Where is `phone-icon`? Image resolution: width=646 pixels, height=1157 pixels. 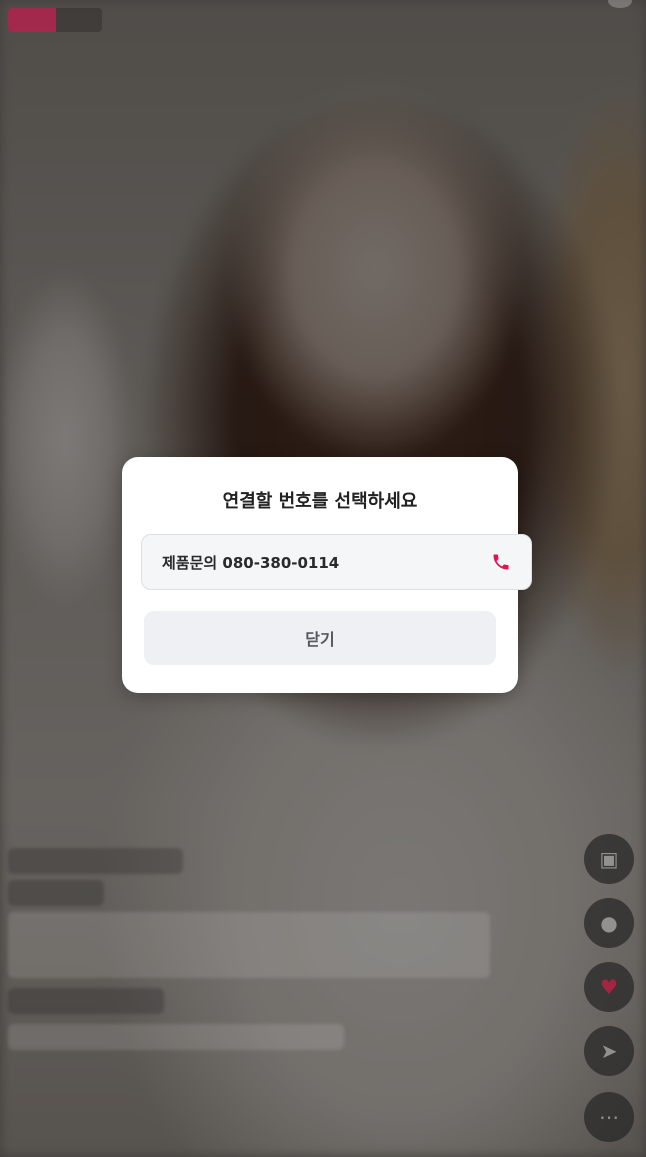
phone-icon is located at coordinates (501, 562).